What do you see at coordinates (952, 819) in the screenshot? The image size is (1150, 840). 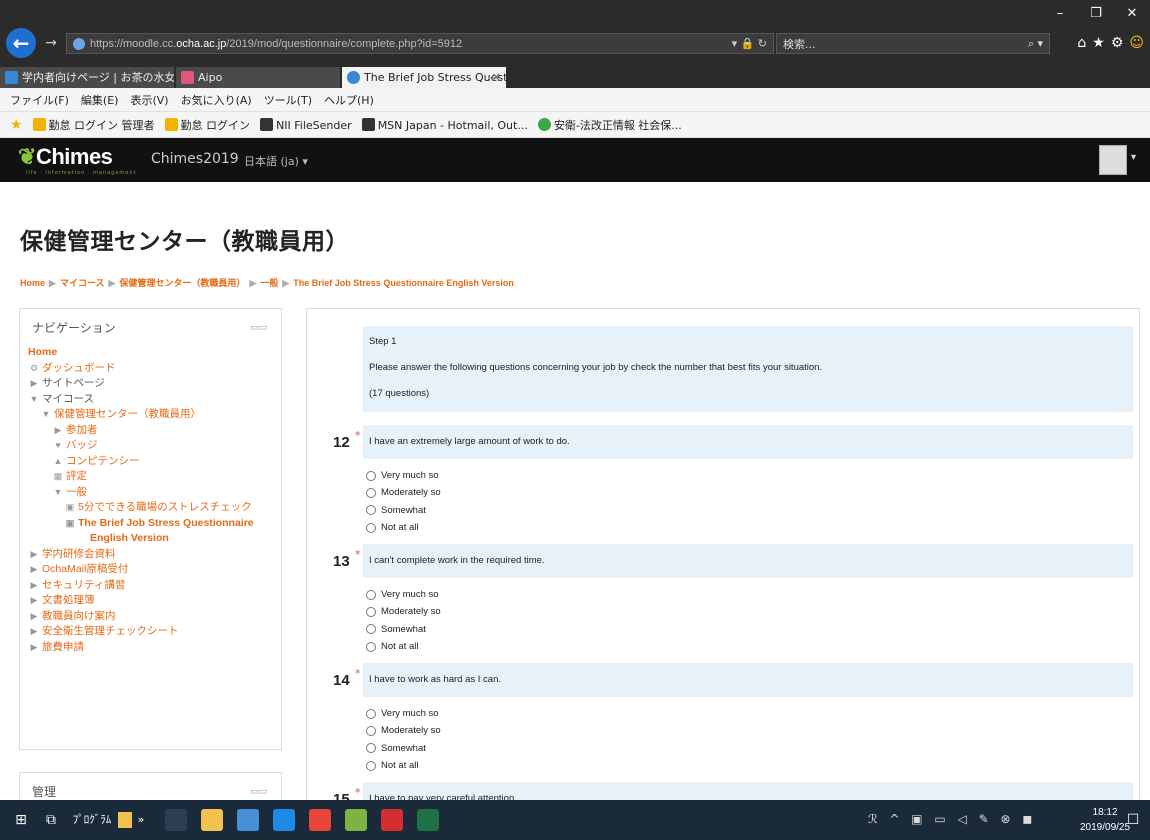 I see `system-tray-icons: ℛ ^ ▣ ▭ ◁ ✎ ⊗ ◼` at bounding box center [952, 819].